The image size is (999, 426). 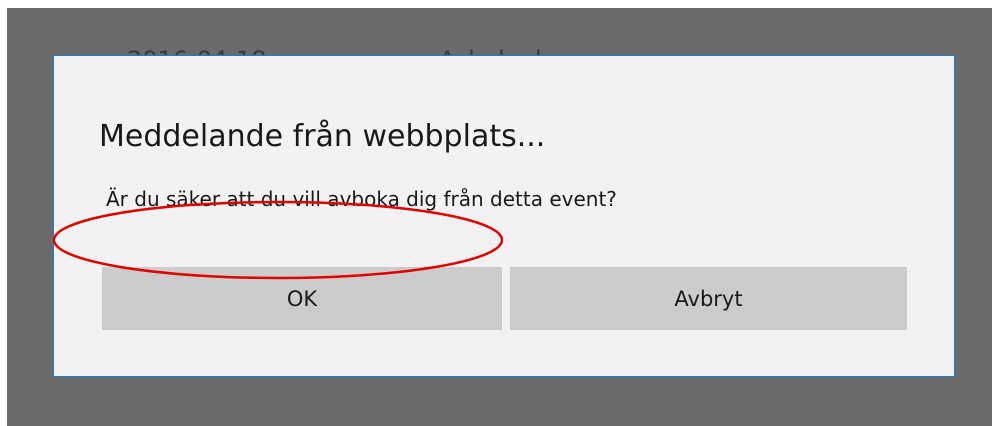 I want to click on cancel-button: Avbryt, so click(x=708, y=298).